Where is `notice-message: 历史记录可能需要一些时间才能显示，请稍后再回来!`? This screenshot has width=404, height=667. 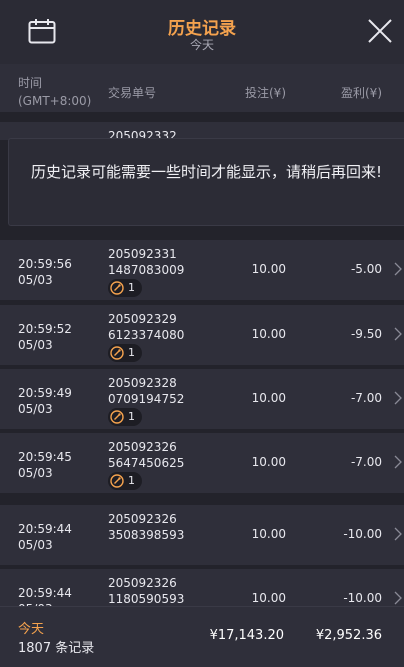
notice-message: 历史记录可能需要一些时间才能显示，请稍后再回来! is located at coordinates (206, 172).